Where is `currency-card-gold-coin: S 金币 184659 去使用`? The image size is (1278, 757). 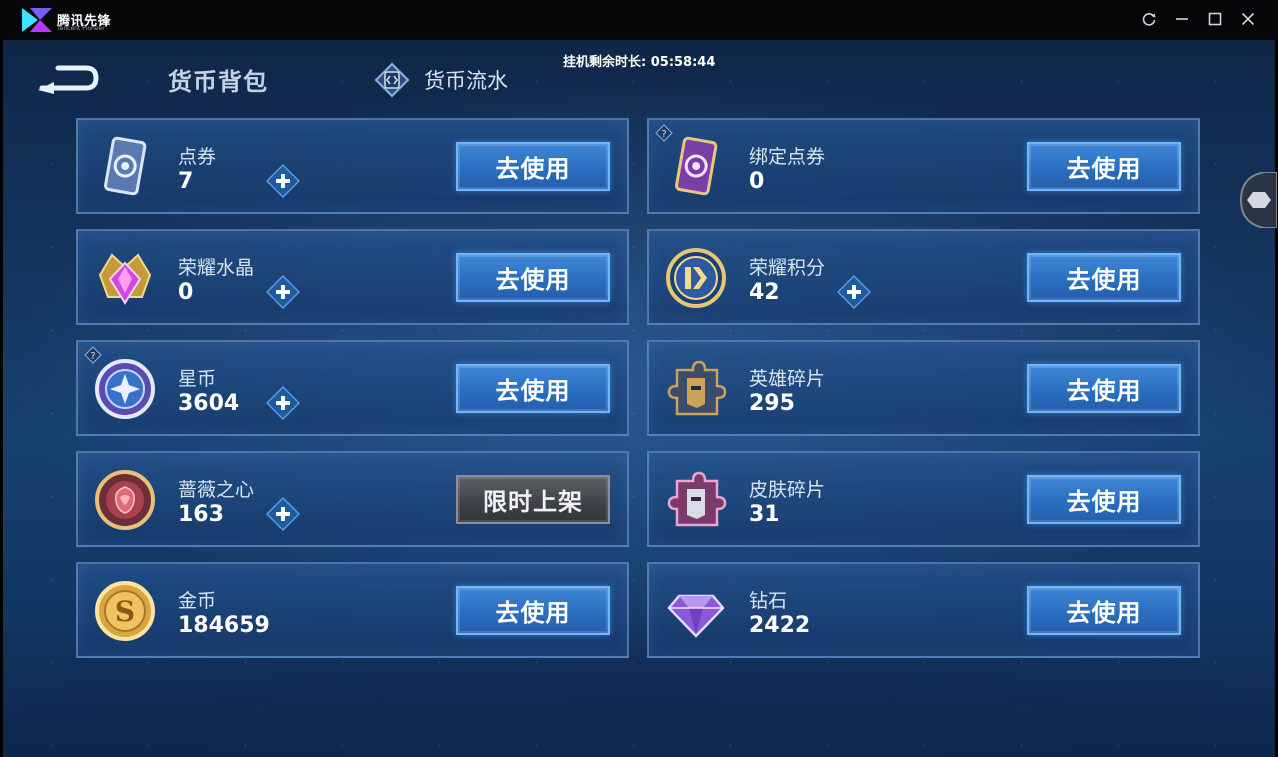 currency-card-gold-coin: S 金币 184659 去使用 is located at coordinates (352, 610).